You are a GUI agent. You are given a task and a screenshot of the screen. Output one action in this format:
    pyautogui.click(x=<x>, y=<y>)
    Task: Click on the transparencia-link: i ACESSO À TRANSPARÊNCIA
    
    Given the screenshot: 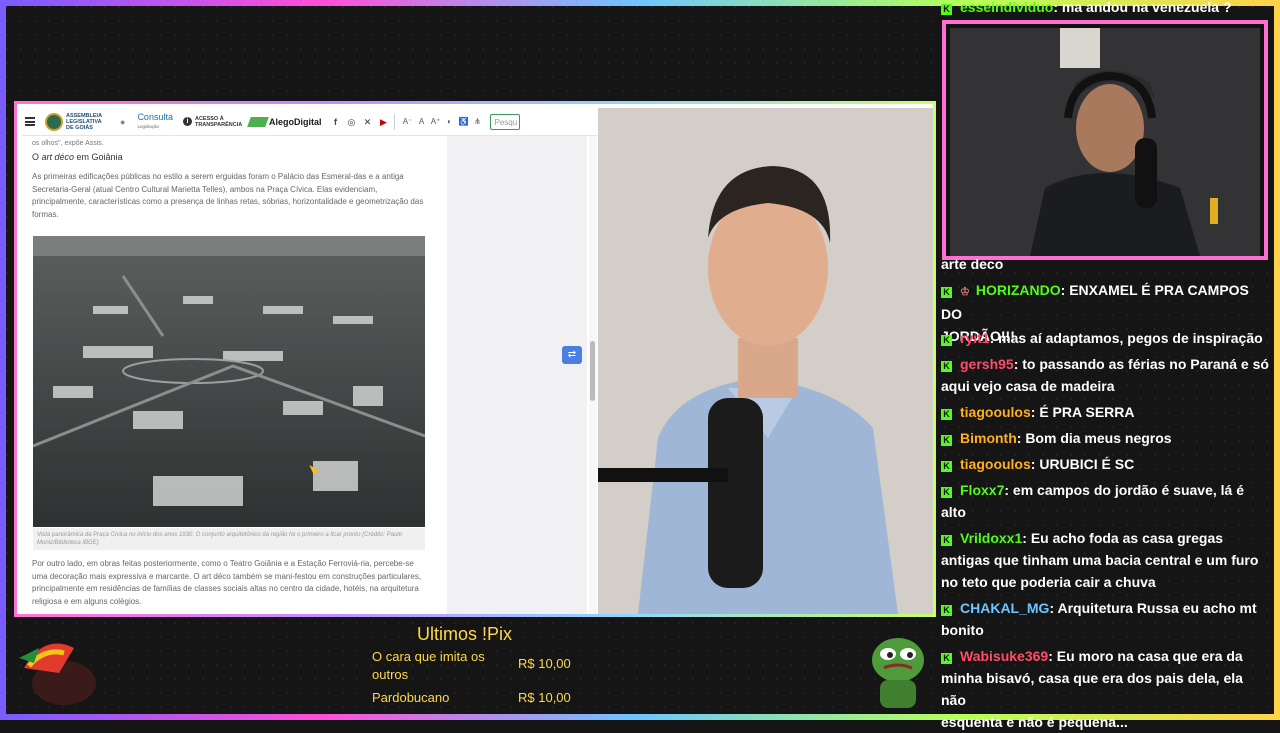 What is the action you would take?
    pyautogui.click(x=212, y=121)
    